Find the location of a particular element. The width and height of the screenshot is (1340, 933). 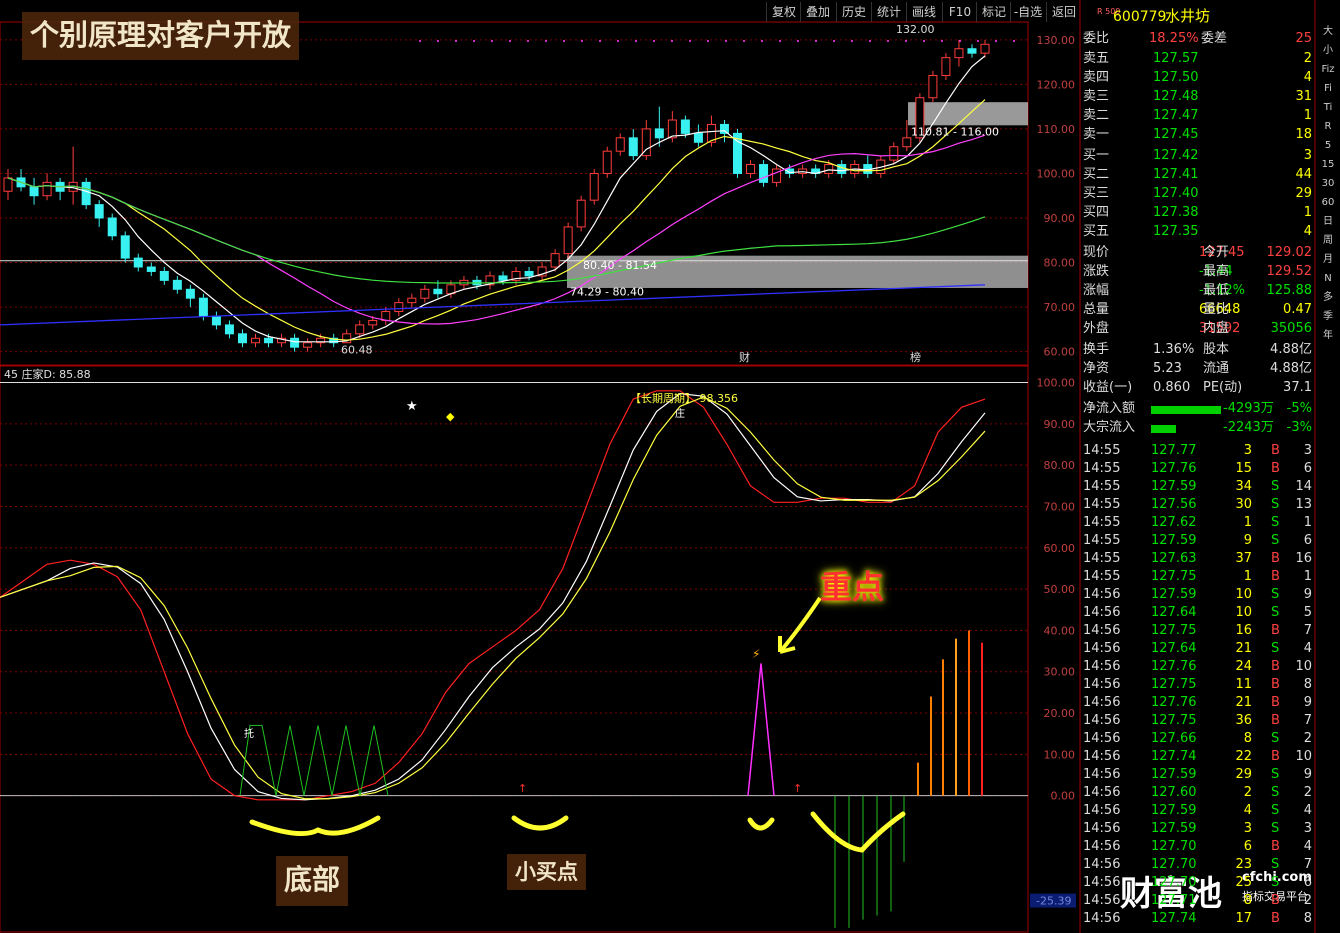

tick-count: 9 is located at coordinates (1307, 594).